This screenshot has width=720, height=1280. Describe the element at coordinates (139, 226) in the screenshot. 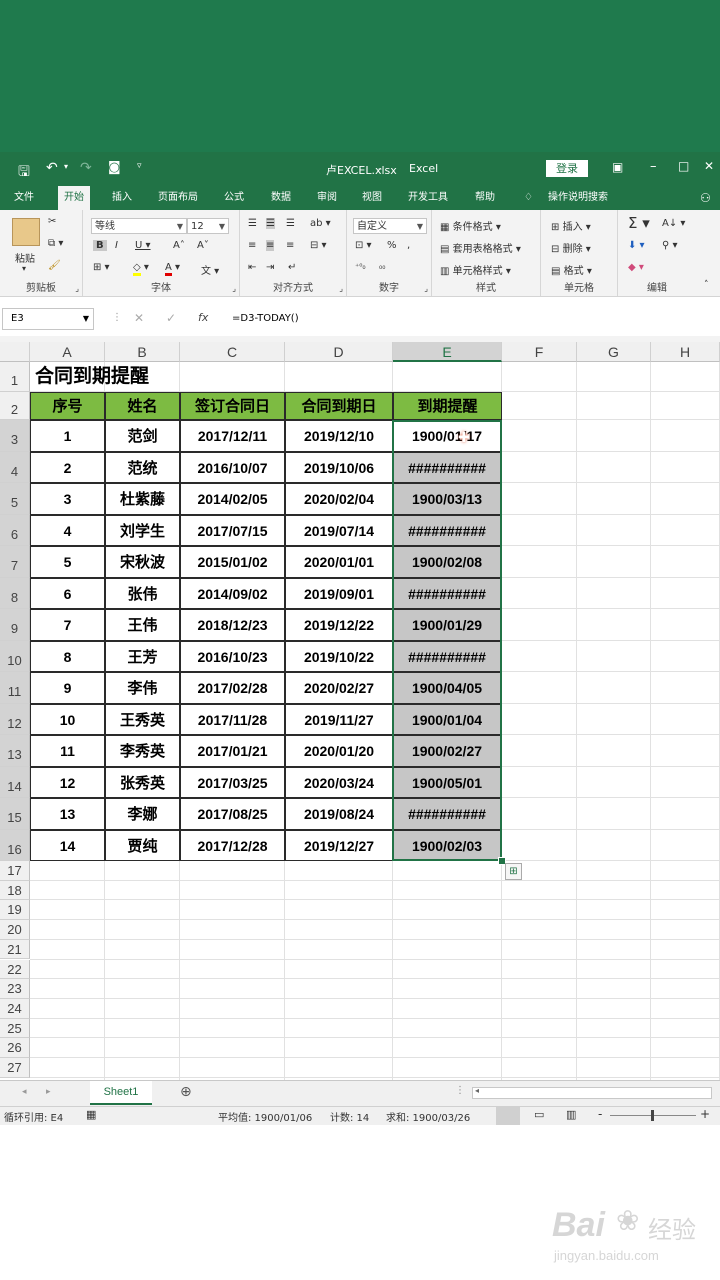

I see `font-name-combo: 等线 ▼` at that location.